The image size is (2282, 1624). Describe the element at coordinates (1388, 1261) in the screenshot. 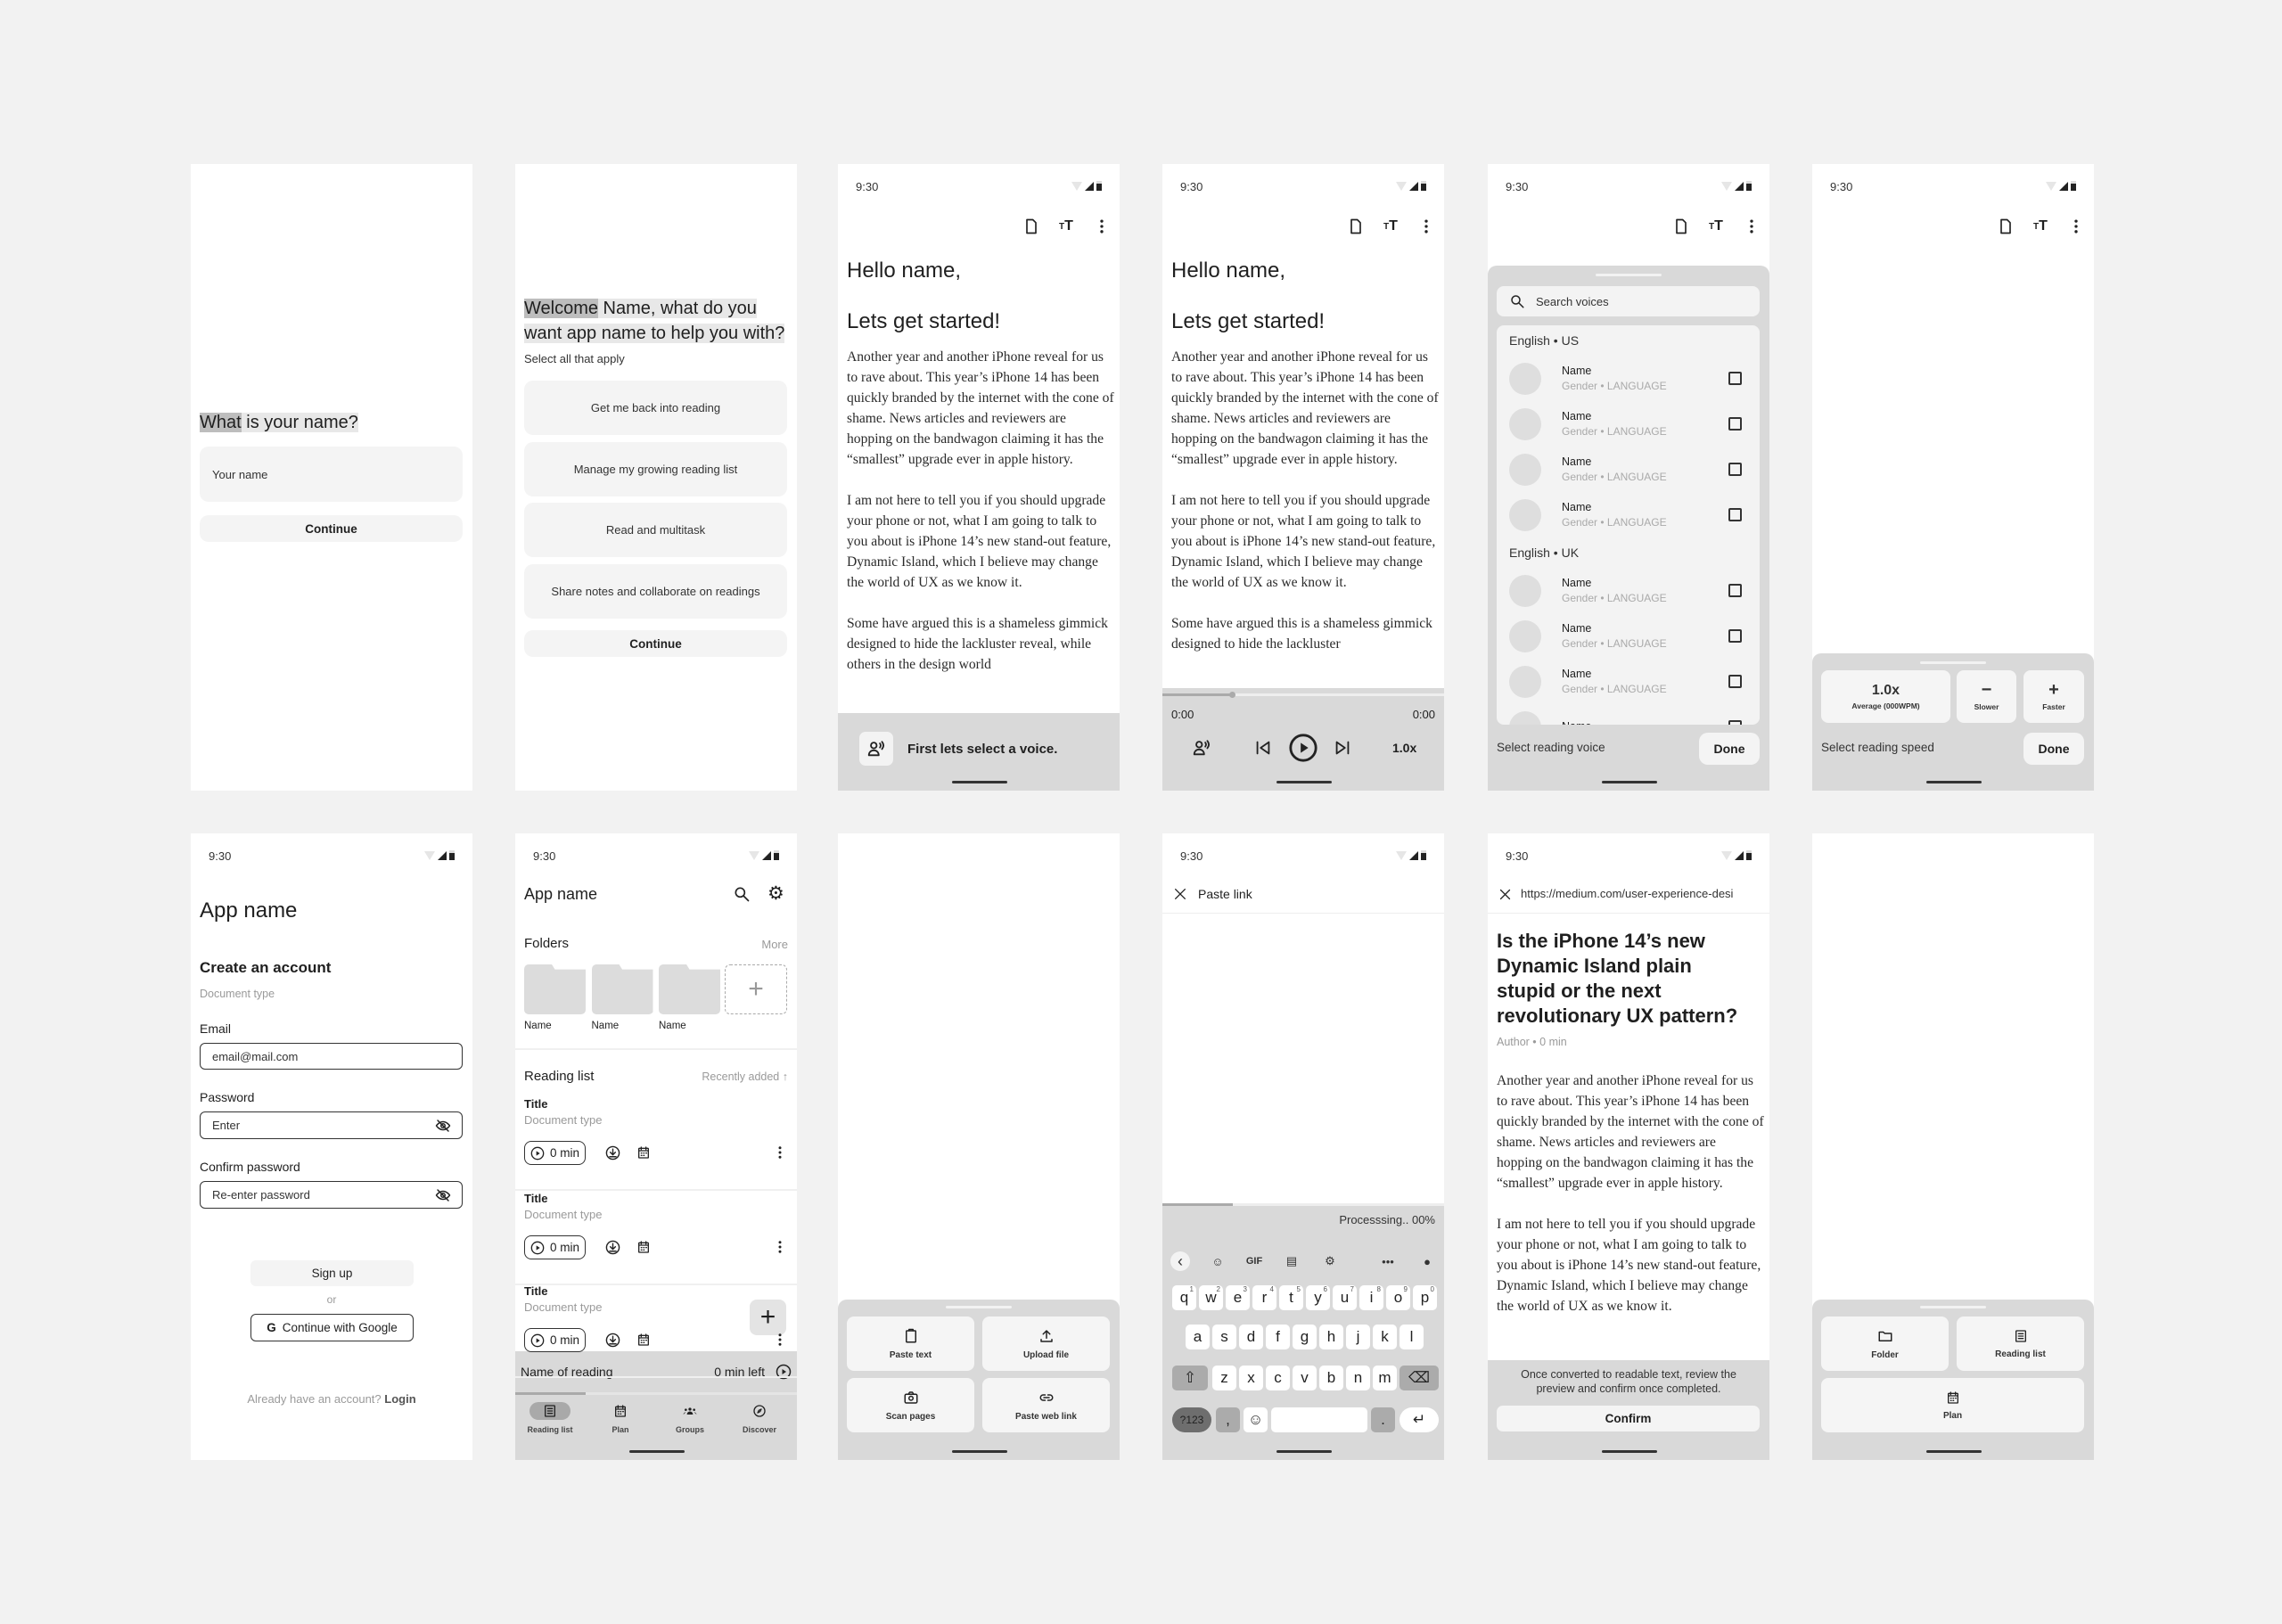

I see `more-horizontal-icon: •••` at that location.